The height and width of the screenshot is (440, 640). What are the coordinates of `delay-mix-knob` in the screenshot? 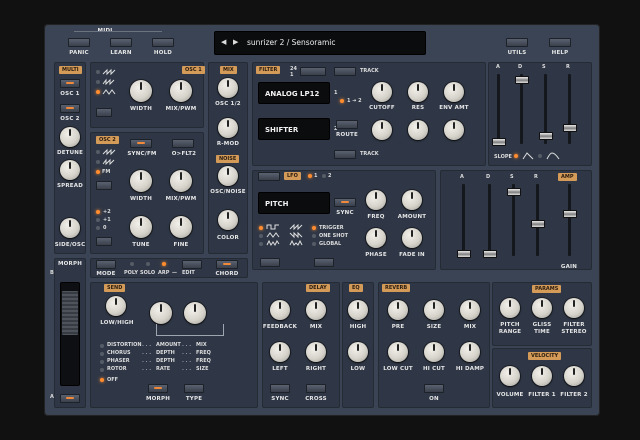 It's located at (316, 310).